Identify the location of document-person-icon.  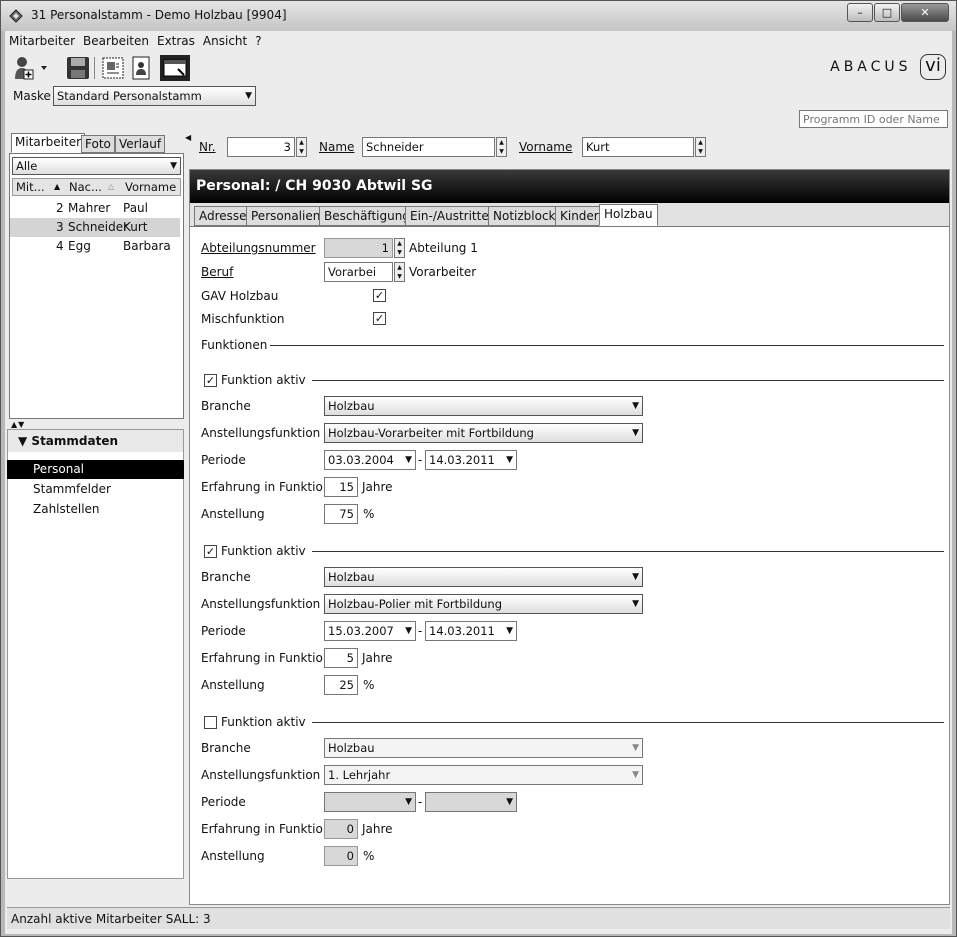
(141, 68).